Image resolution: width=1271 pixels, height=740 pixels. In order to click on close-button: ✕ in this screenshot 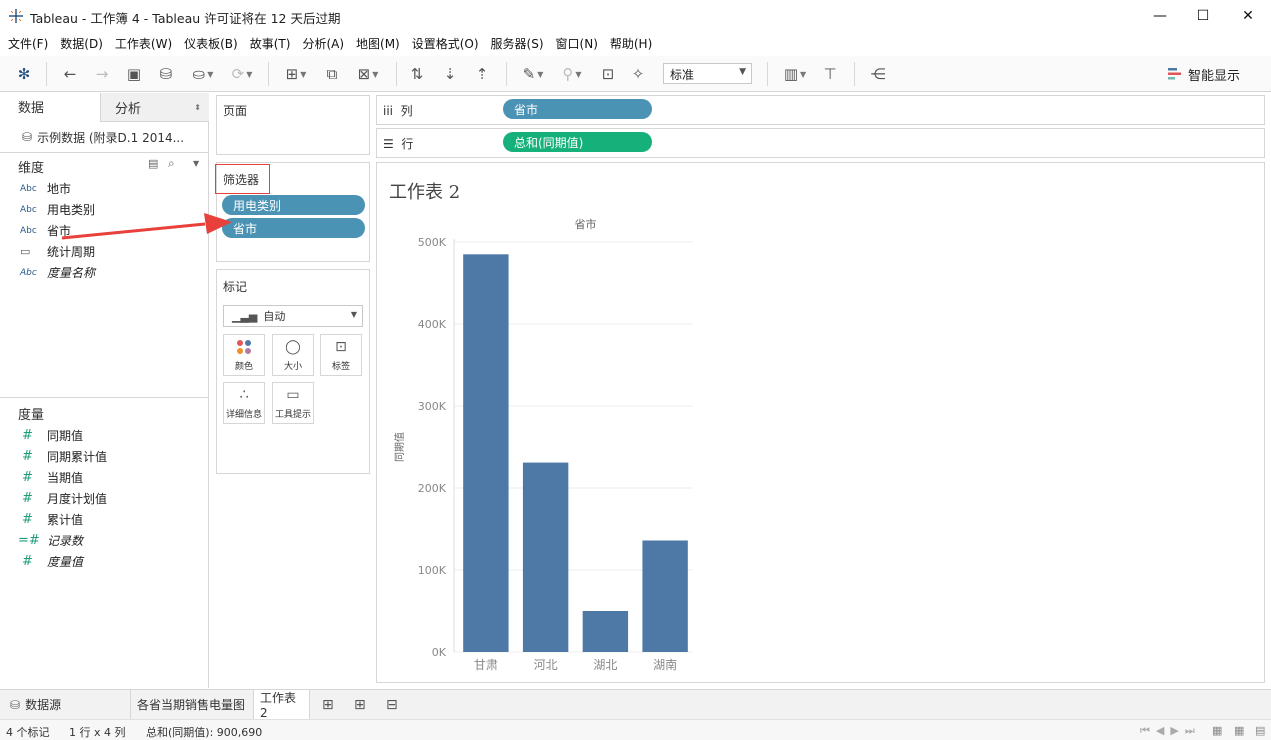, I will do `click(1248, 16)`.